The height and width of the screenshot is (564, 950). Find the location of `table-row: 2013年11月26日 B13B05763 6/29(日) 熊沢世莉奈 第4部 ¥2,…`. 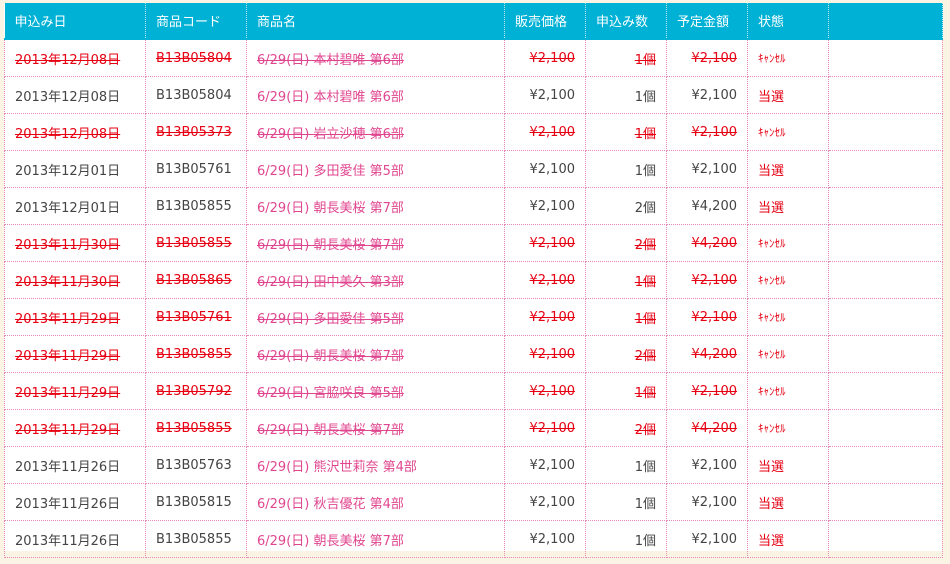

table-row: 2013年11月26日 B13B05763 6/29(日) 熊沢世莉奈 第4部 ¥2,… is located at coordinates (473, 465).